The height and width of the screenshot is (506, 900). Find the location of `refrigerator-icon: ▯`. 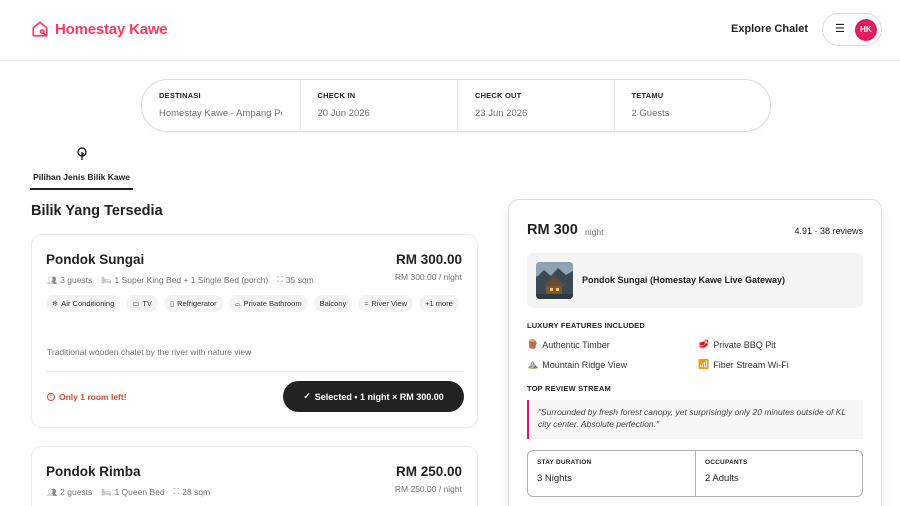

refrigerator-icon: ▯ is located at coordinates (172, 303).